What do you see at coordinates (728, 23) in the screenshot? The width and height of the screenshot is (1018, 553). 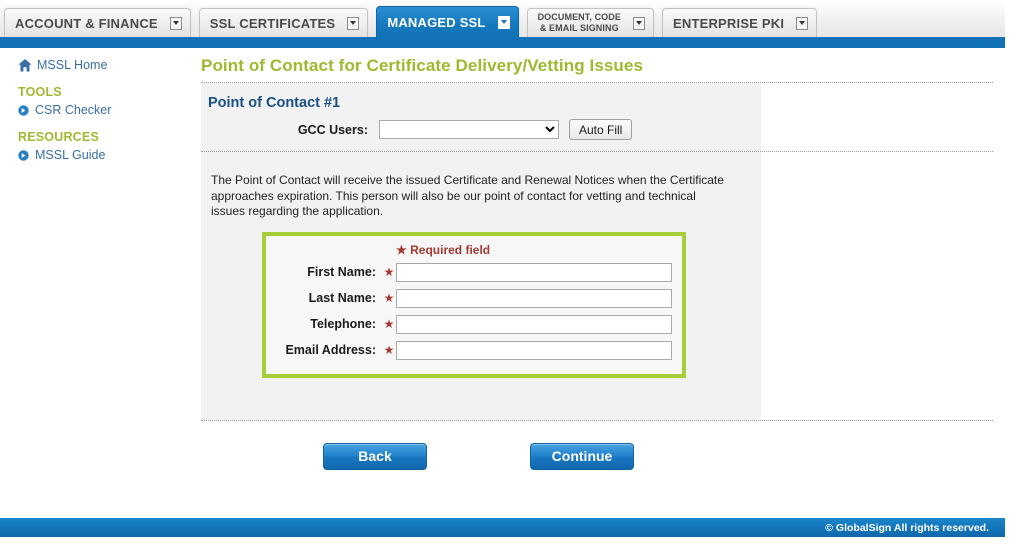 I see `tab-label: ENTERPRISE PKI` at bounding box center [728, 23].